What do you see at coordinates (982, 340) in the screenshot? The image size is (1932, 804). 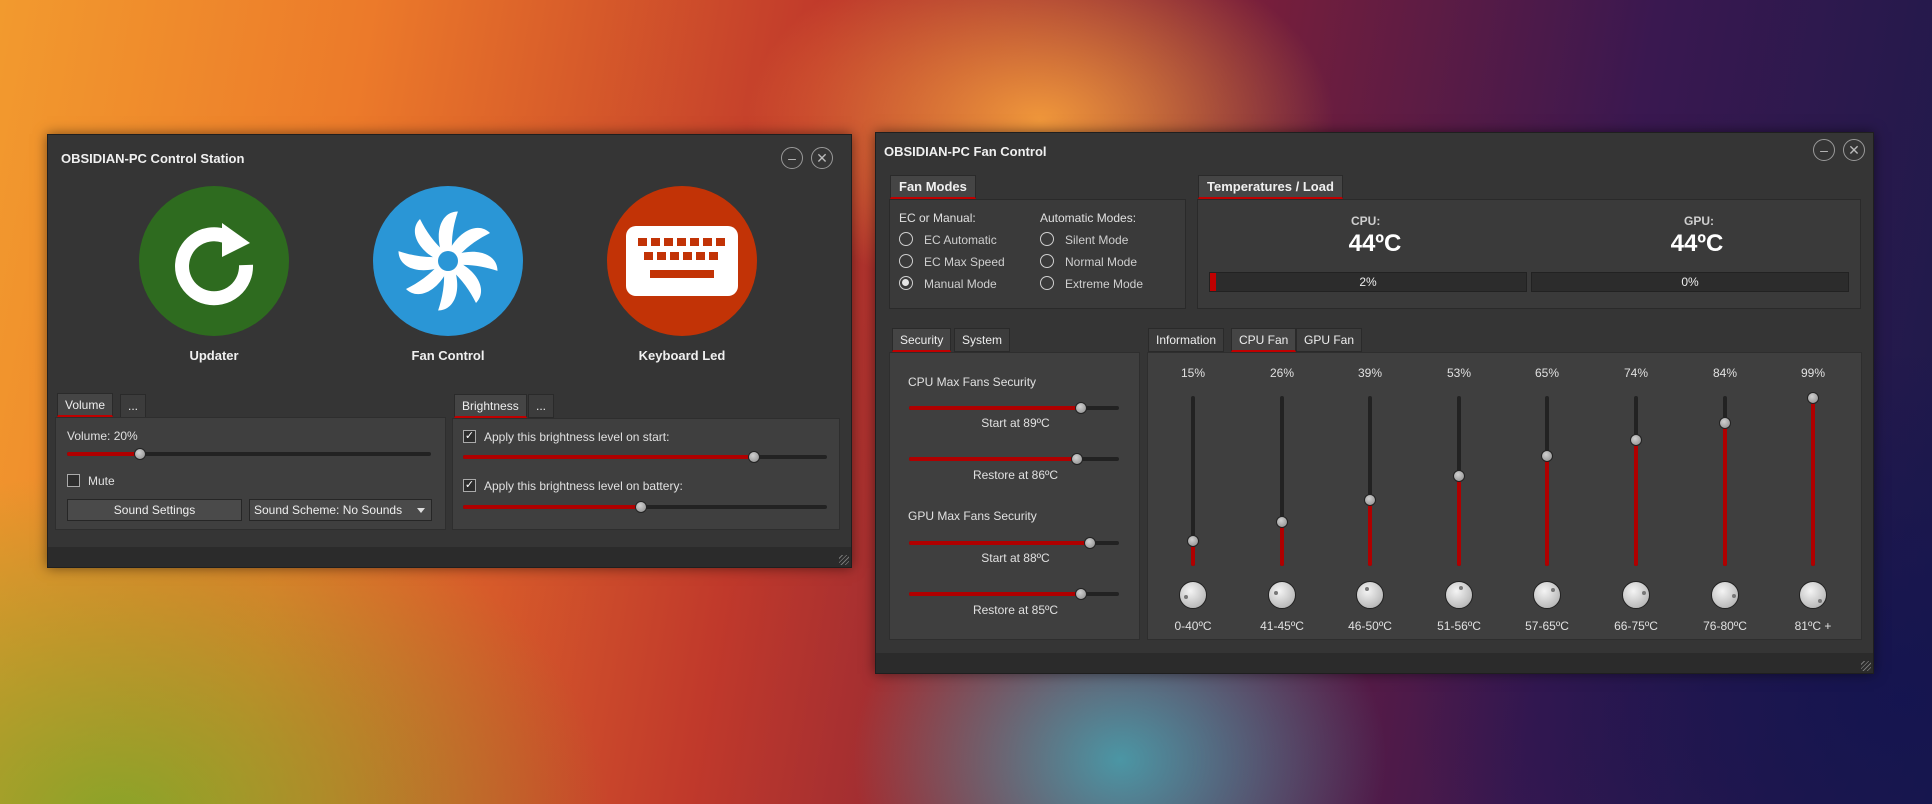 I see `tab-system: System` at bounding box center [982, 340].